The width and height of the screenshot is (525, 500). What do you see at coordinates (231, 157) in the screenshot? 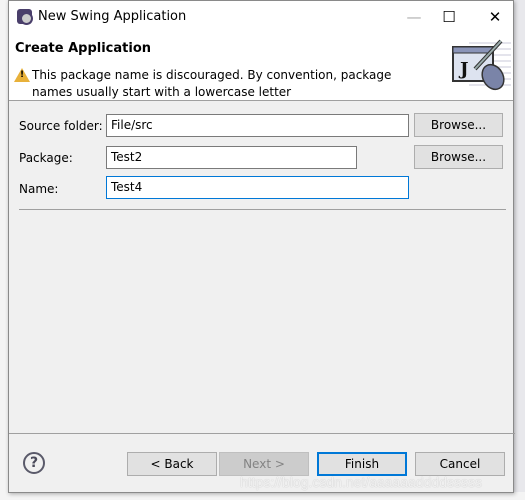
I see `package-input: Test2` at bounding box center [231, 157].